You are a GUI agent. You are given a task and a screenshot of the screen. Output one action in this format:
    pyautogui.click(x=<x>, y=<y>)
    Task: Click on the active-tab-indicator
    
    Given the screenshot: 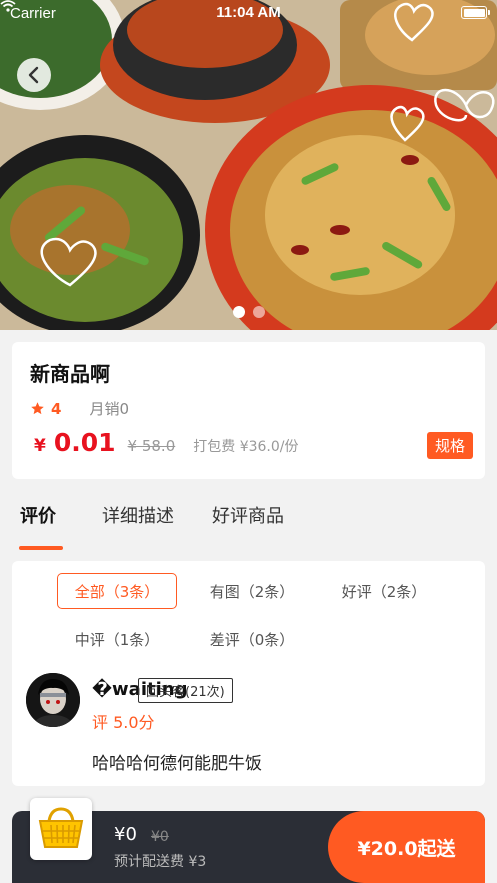 What is the action you would take?
    pyautogui.click(x=41, y=548)
    